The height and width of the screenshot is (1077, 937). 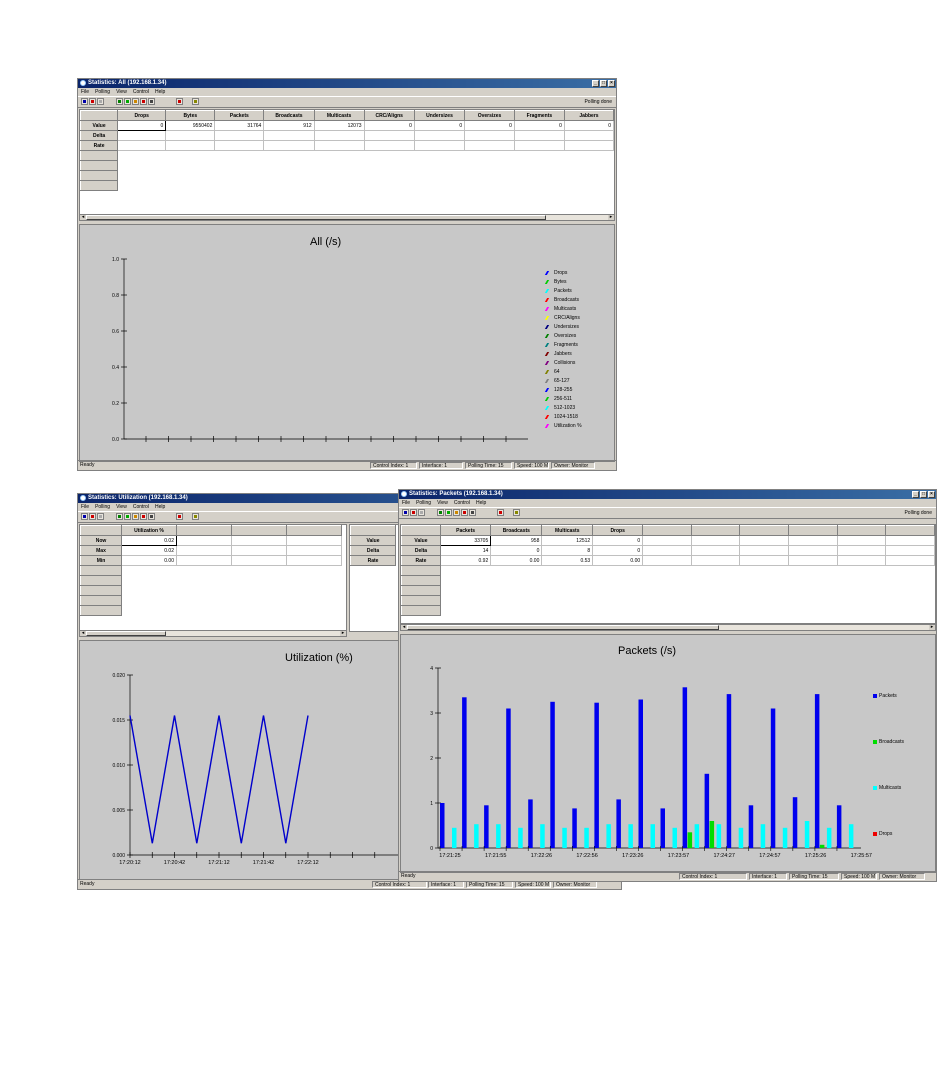 What do you see at coordinates (567, 550) in the screenshot?
I see `table-cell: 8` at bounding box center [567, 550].